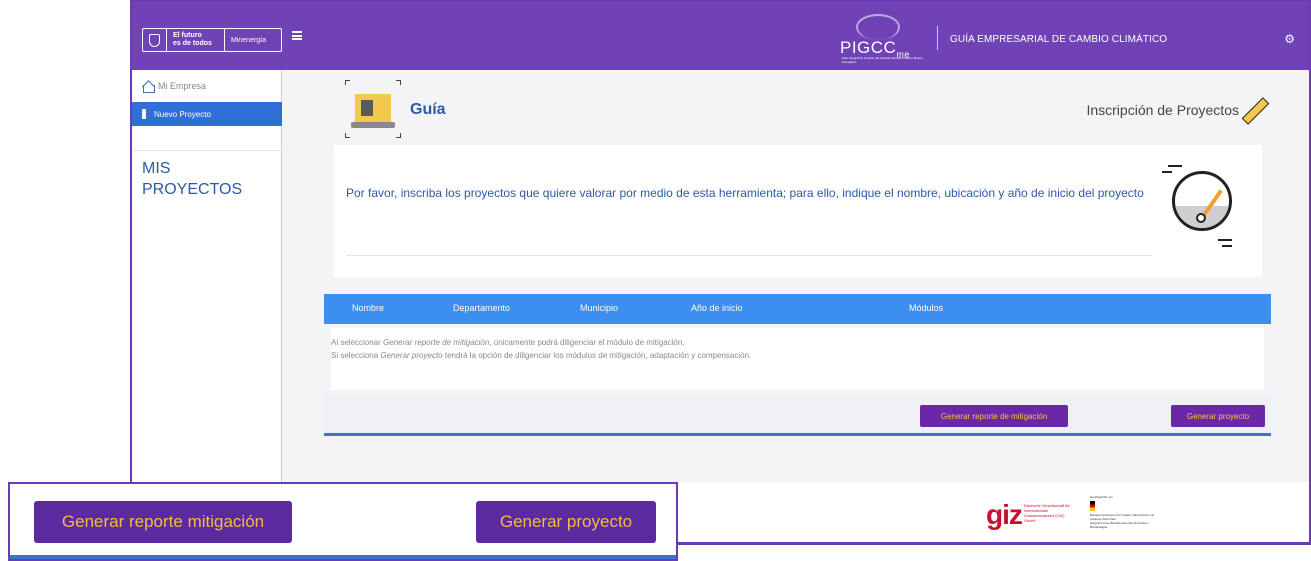 This screenshot has height=561, width=1311. What do you see at coordinates (717, 308) in the screenshot?
I see `column-header-ano-inicio: Año de inicio` at bounding box center [717, 308].